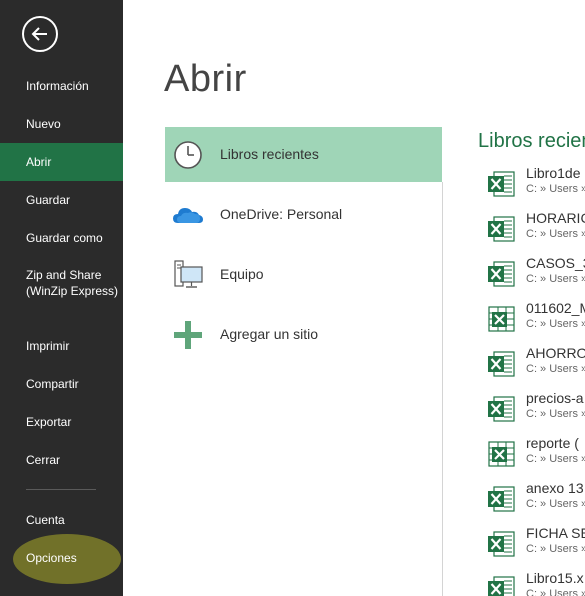  What do you see at coordinates (535, 452) in the screenshot?
I see `recent-file-item: reporte ( C: » Users »` at bounding box center [535, 452].